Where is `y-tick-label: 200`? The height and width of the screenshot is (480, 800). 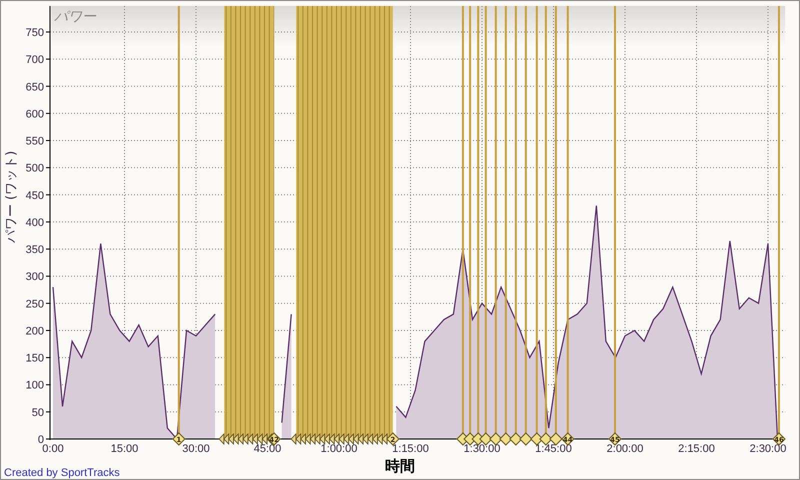 y-tick-label: 200 is located at coordinates (35, 331).